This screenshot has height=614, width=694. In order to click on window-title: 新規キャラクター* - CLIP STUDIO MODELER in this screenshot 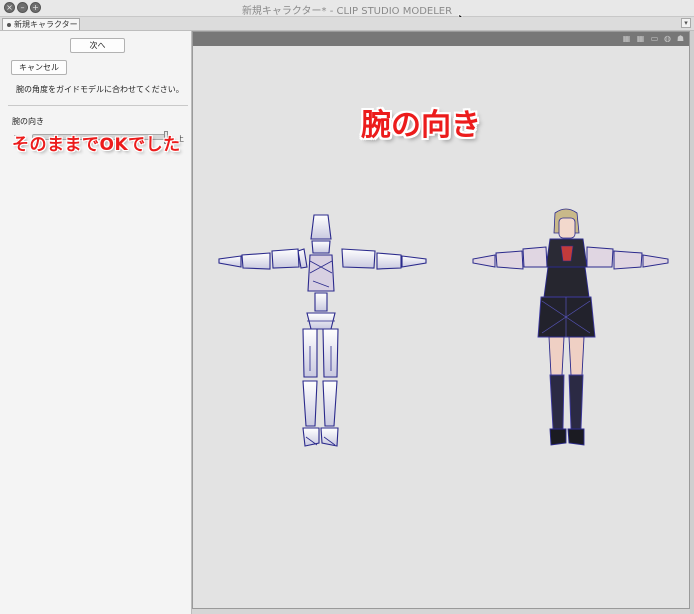, I will do `click(347, 11)`.